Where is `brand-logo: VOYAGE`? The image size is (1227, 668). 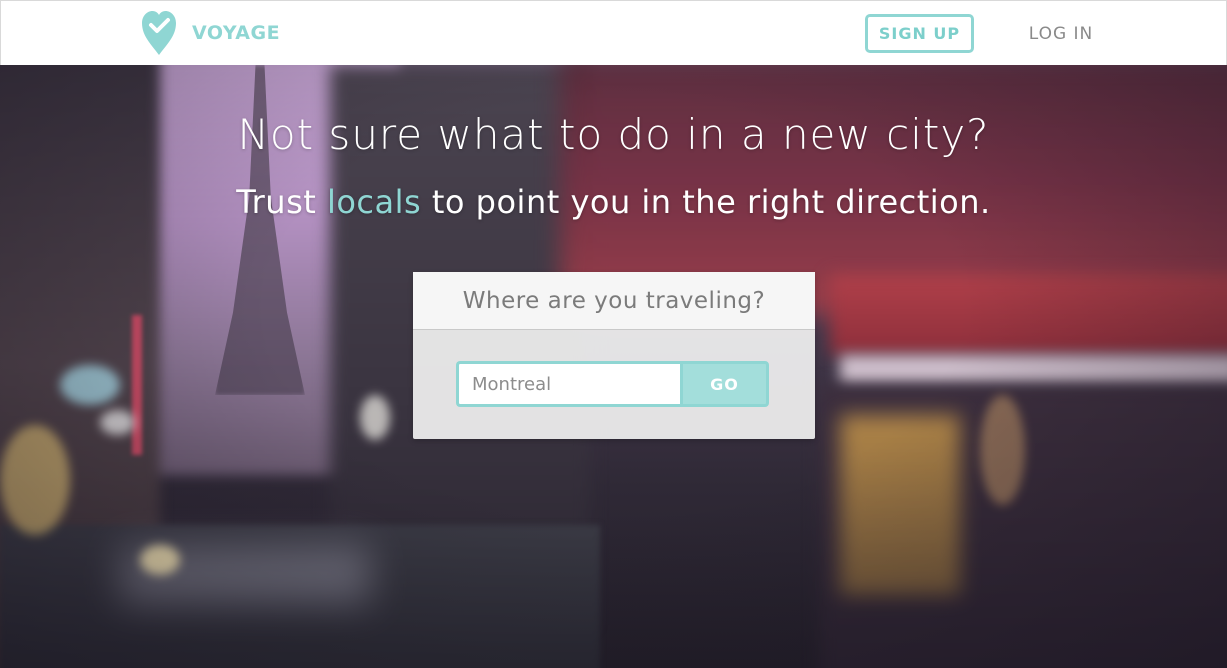 brand-logo: VOYAGE is located at coordinates (210, 33).